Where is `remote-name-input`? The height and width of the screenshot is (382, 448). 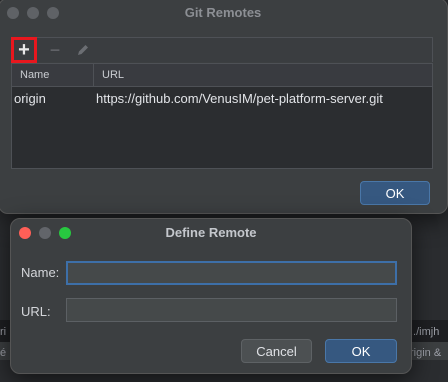 remote-name-input is located at coordinates (231, 273).